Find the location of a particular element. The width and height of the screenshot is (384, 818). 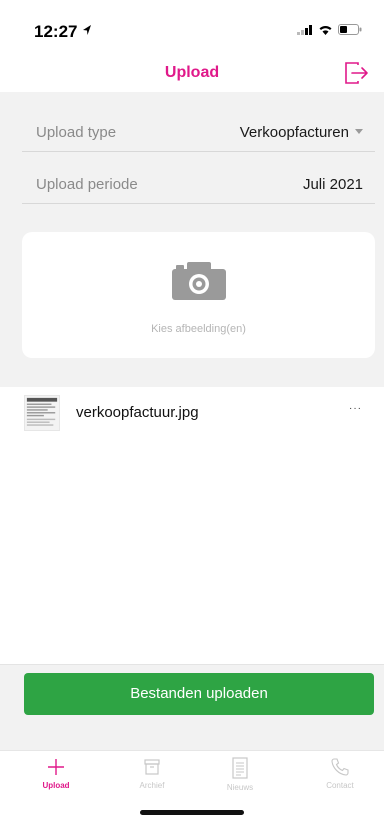

tab-upload-label: Upload is located at coordinates (56, 785).